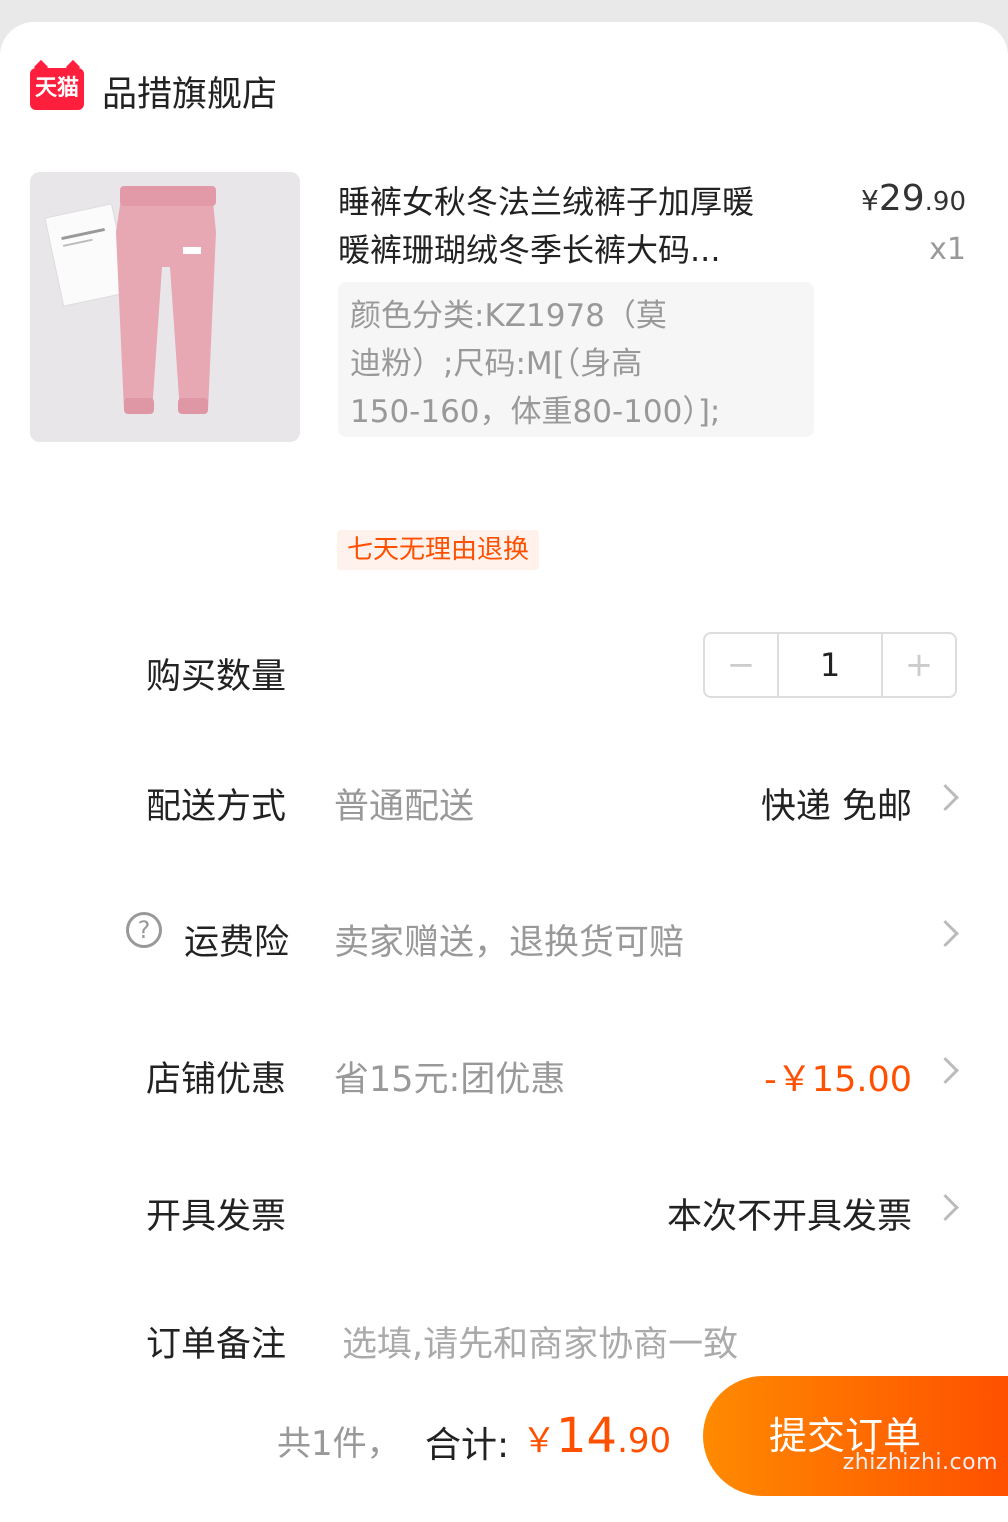 The height and width of the screenshot is (1522, 1008). Describe the element at coordinates (901, 198) in the screenshot. I see `price-integer: 29` at that location.